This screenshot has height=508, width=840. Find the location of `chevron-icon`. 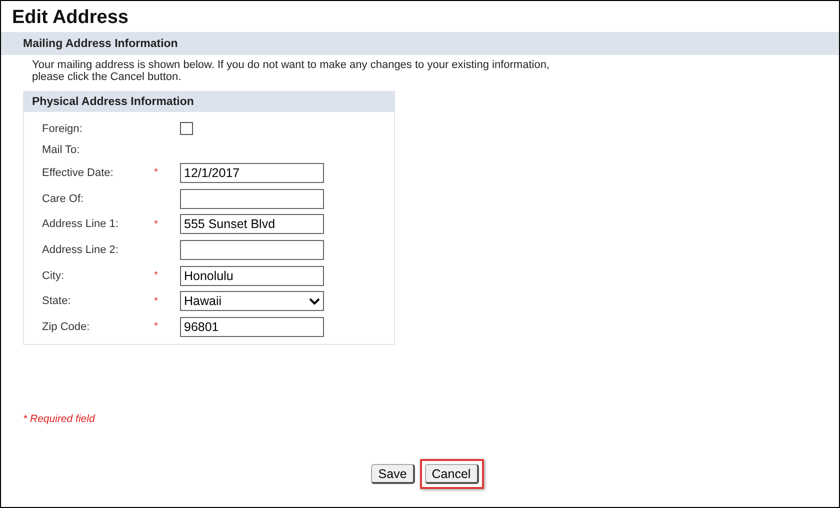

chevron-icon is located at coordinates (314, 301).